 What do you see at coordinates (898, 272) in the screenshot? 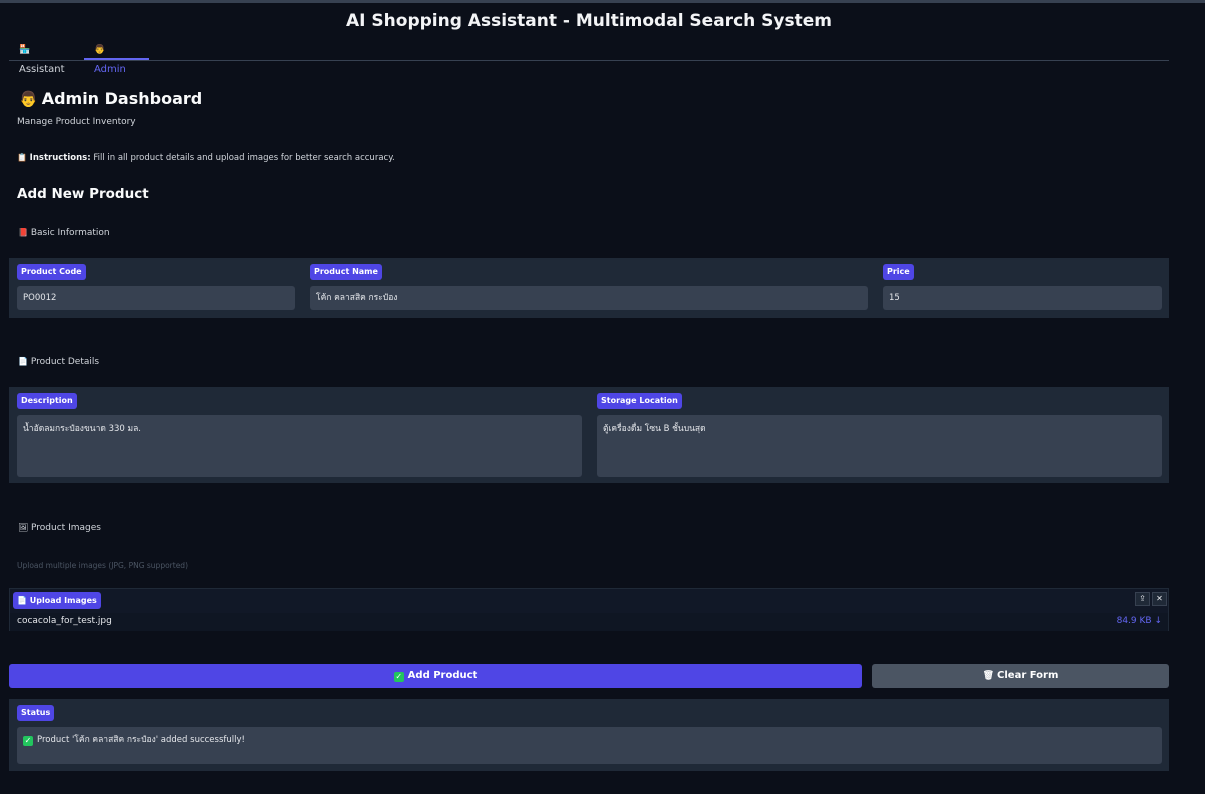
I see `price-label: Price` at bounding box center [898, 272].